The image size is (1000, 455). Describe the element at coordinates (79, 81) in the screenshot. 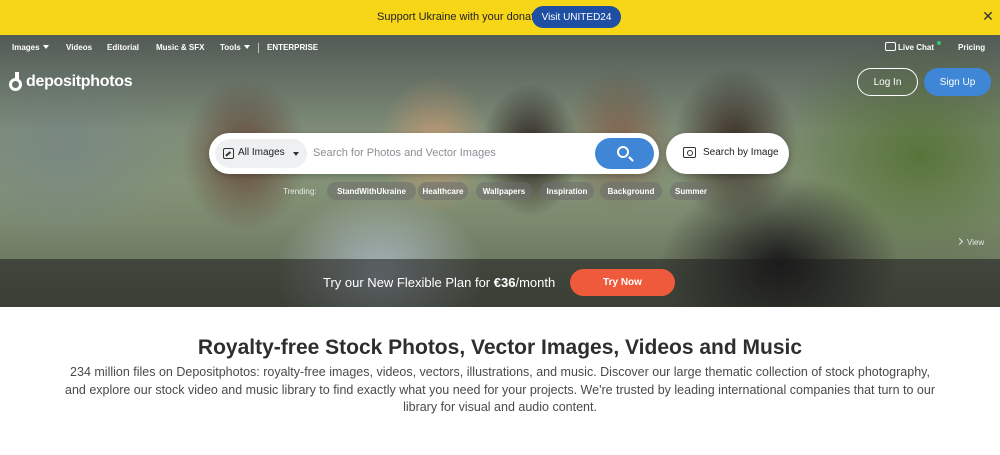

I see `logo-text: depositphotos` at that location.